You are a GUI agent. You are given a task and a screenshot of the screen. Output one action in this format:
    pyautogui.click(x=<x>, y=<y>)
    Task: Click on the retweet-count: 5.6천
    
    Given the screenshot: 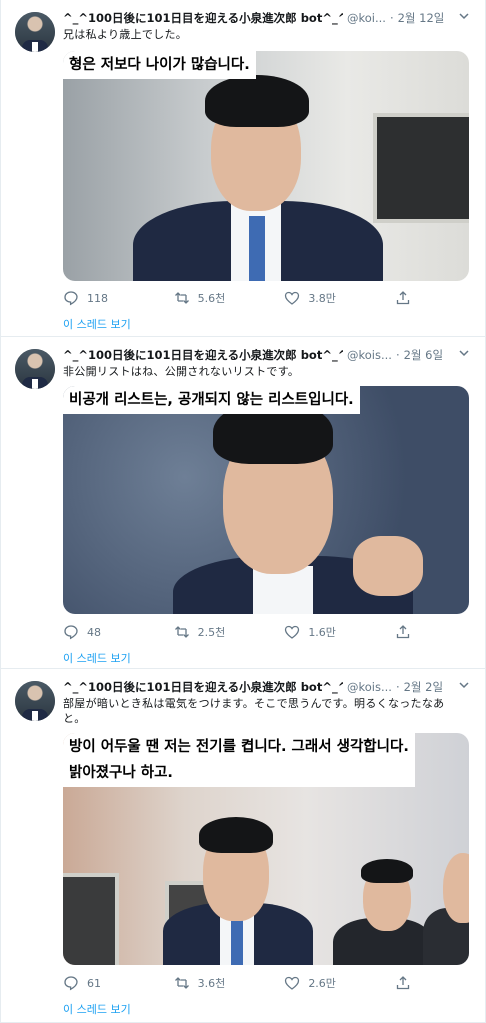 What is the action you would take?
    pyautogui.click(x=211, y=298)
    